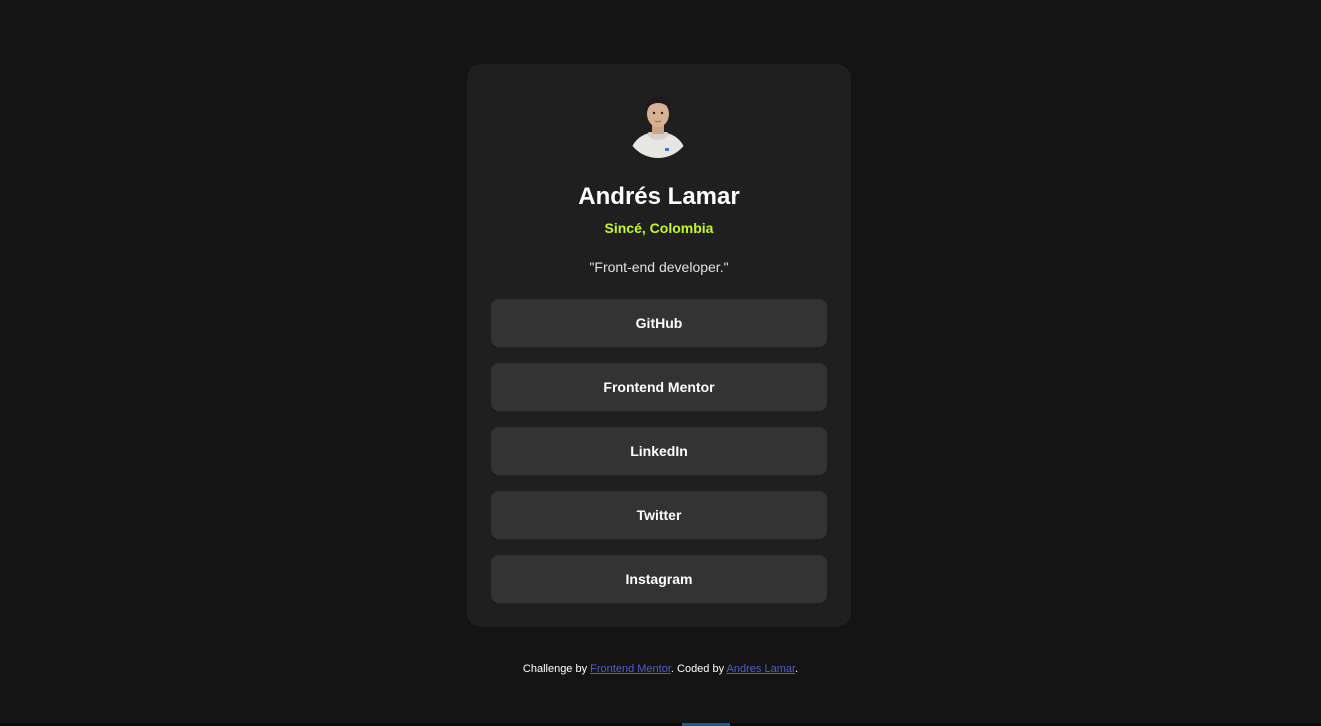 The width and height of the screenshot is (1321, 726). I want to click on avatar-image, so click(658, 125).